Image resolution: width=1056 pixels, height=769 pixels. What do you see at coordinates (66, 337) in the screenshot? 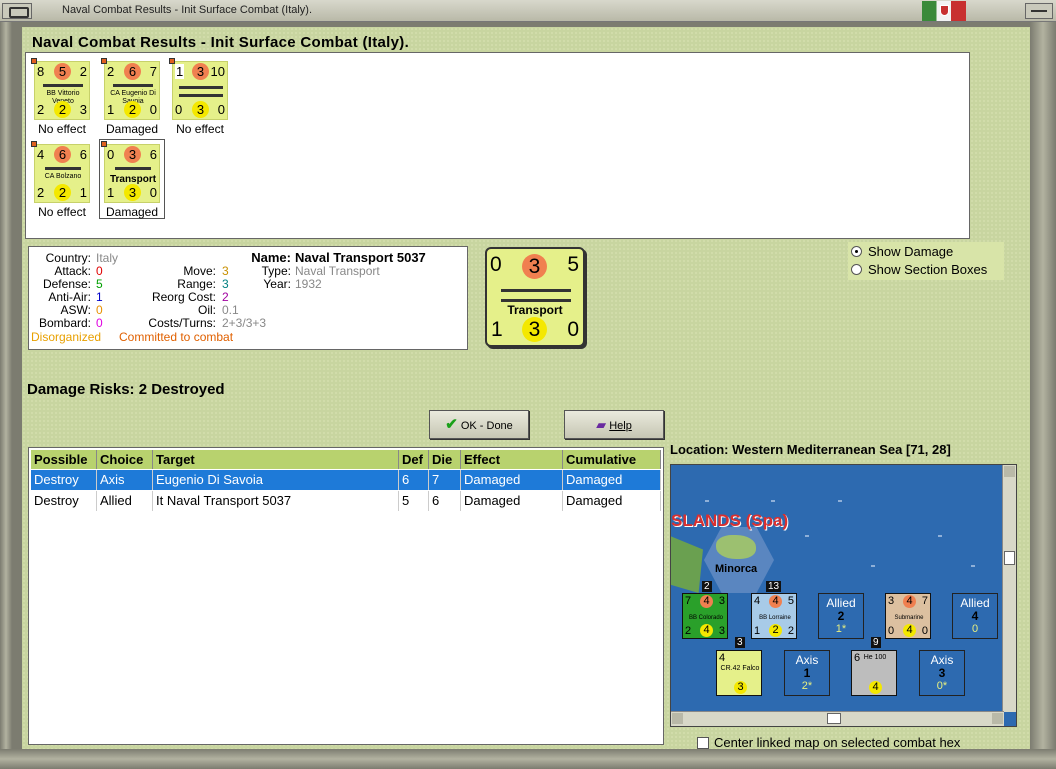
I see `status-disorganized: Disorganized` at bounding box center [66, 337].